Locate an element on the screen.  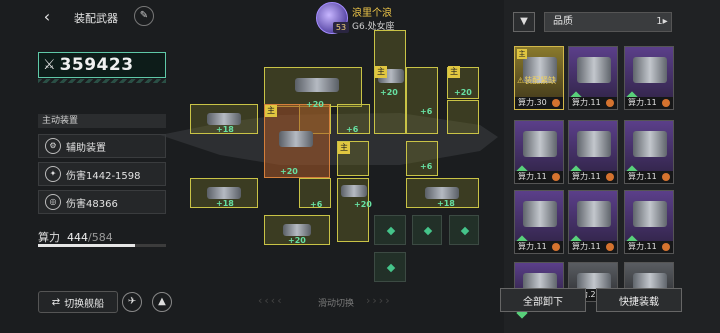
capacity-text: 算力 444/584 is located at coordinates (75, 237).